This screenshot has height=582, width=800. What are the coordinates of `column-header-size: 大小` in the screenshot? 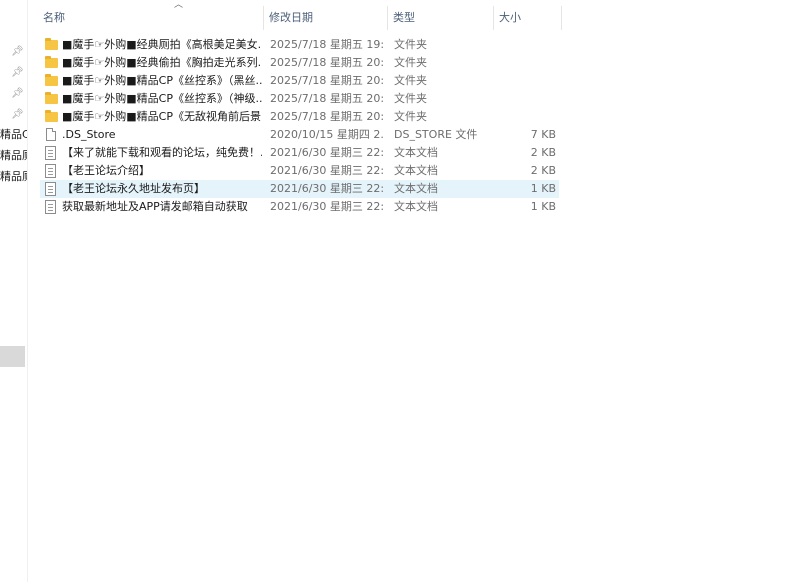 It's located at (529, 17).